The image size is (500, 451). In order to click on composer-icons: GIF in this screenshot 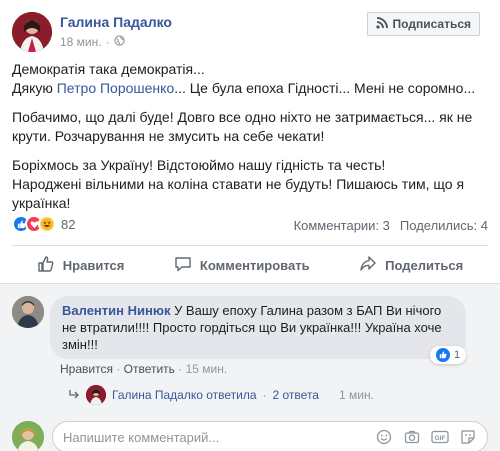, I will do `click(426, 437)`.